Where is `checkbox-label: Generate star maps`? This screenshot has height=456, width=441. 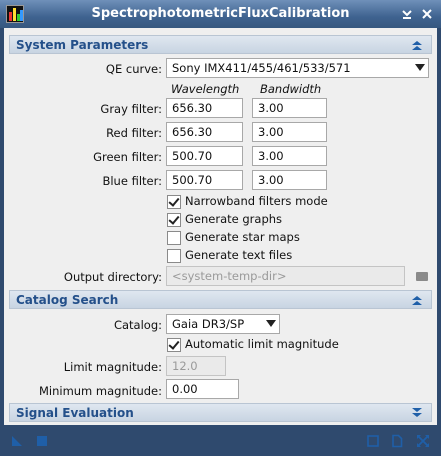 checkbox-label: Generate star maps is located at coordinates (242, 237).